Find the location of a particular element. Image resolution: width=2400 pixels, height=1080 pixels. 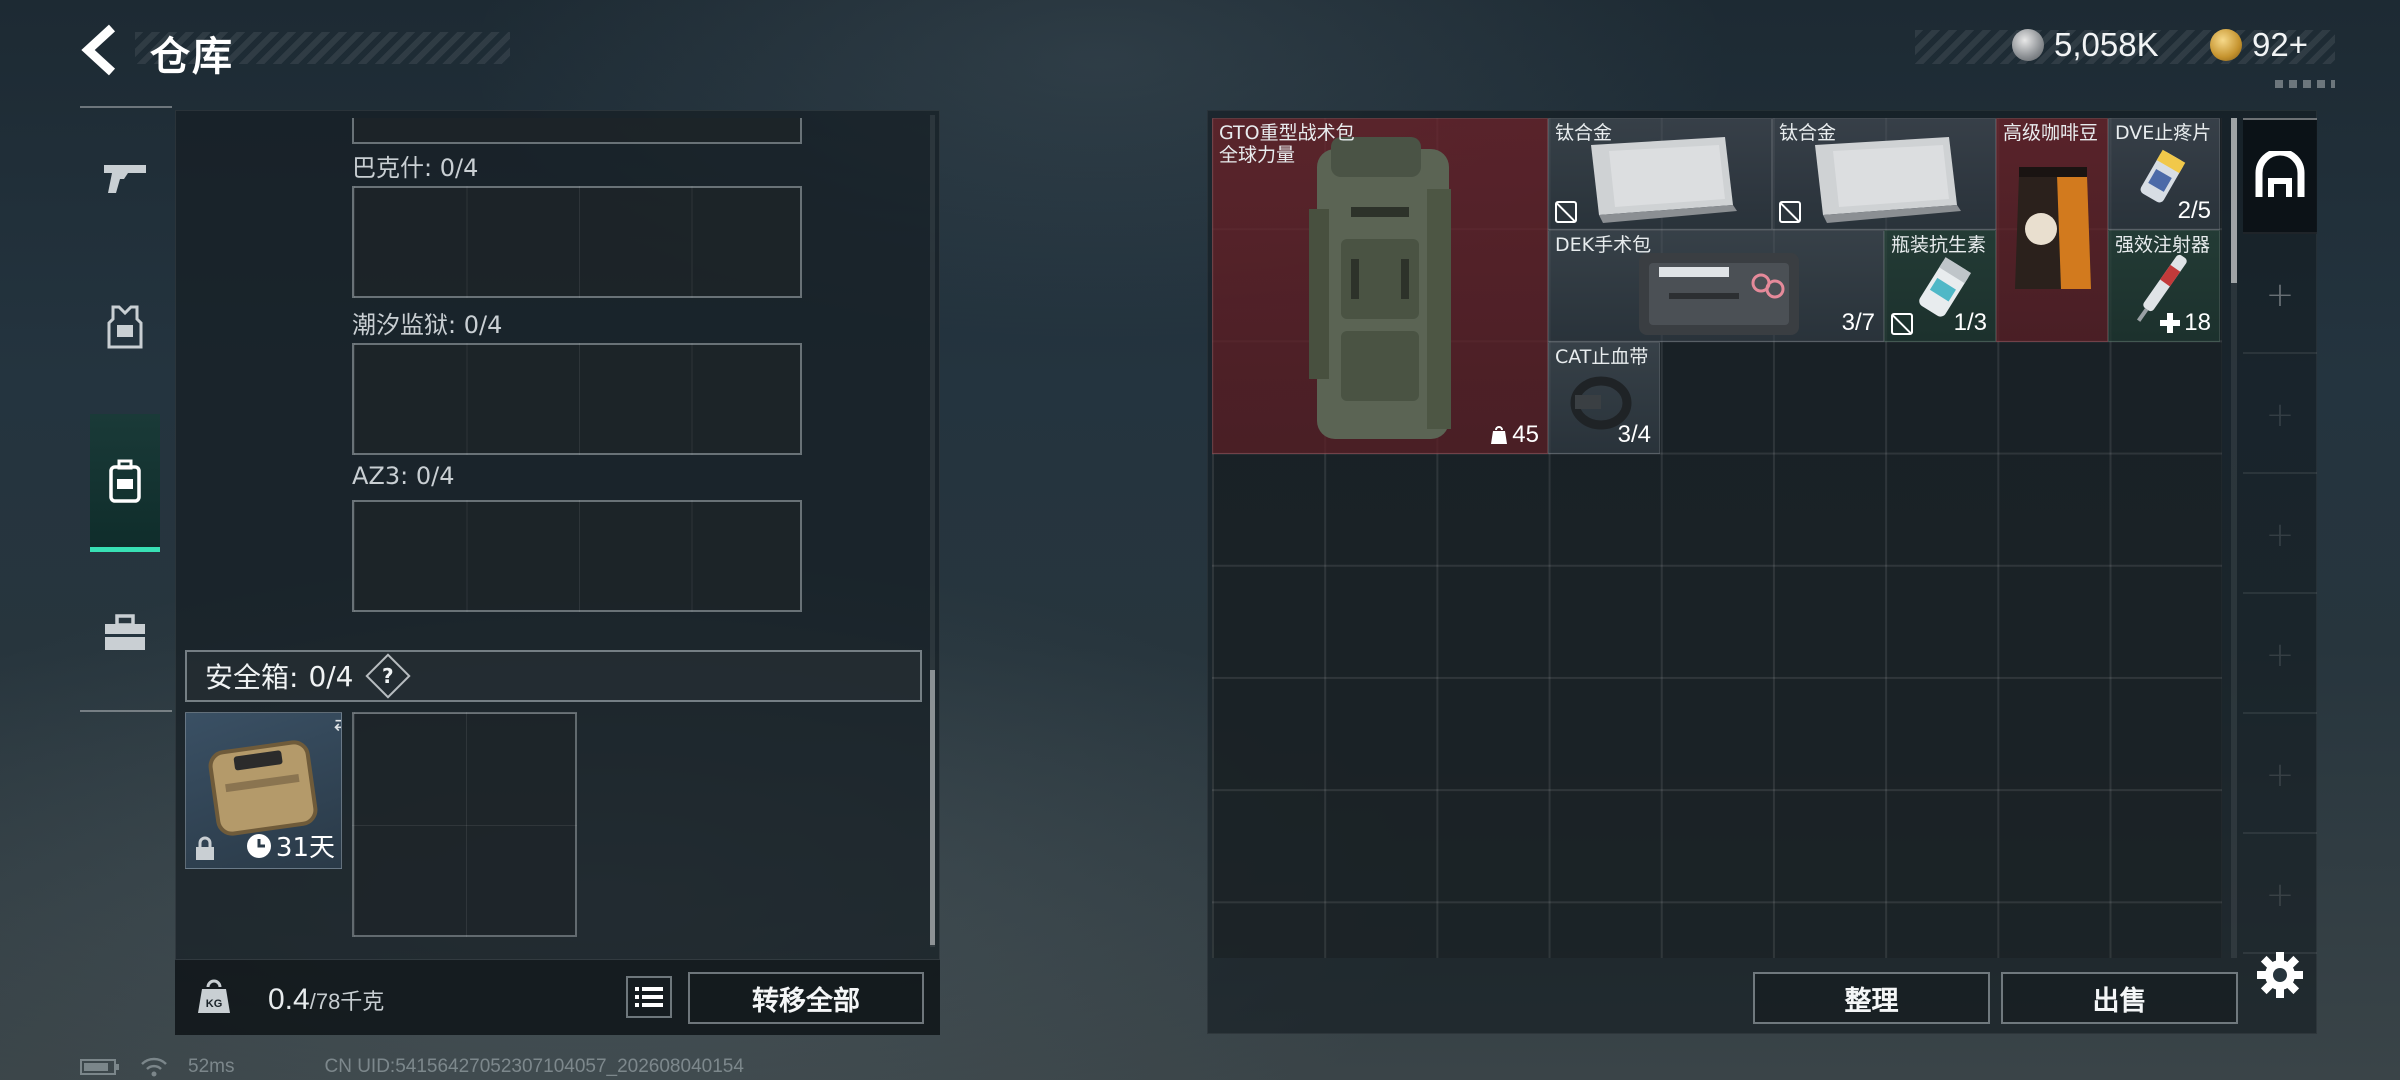

sell-button: 出售 is located at coordinates (2119, 998).